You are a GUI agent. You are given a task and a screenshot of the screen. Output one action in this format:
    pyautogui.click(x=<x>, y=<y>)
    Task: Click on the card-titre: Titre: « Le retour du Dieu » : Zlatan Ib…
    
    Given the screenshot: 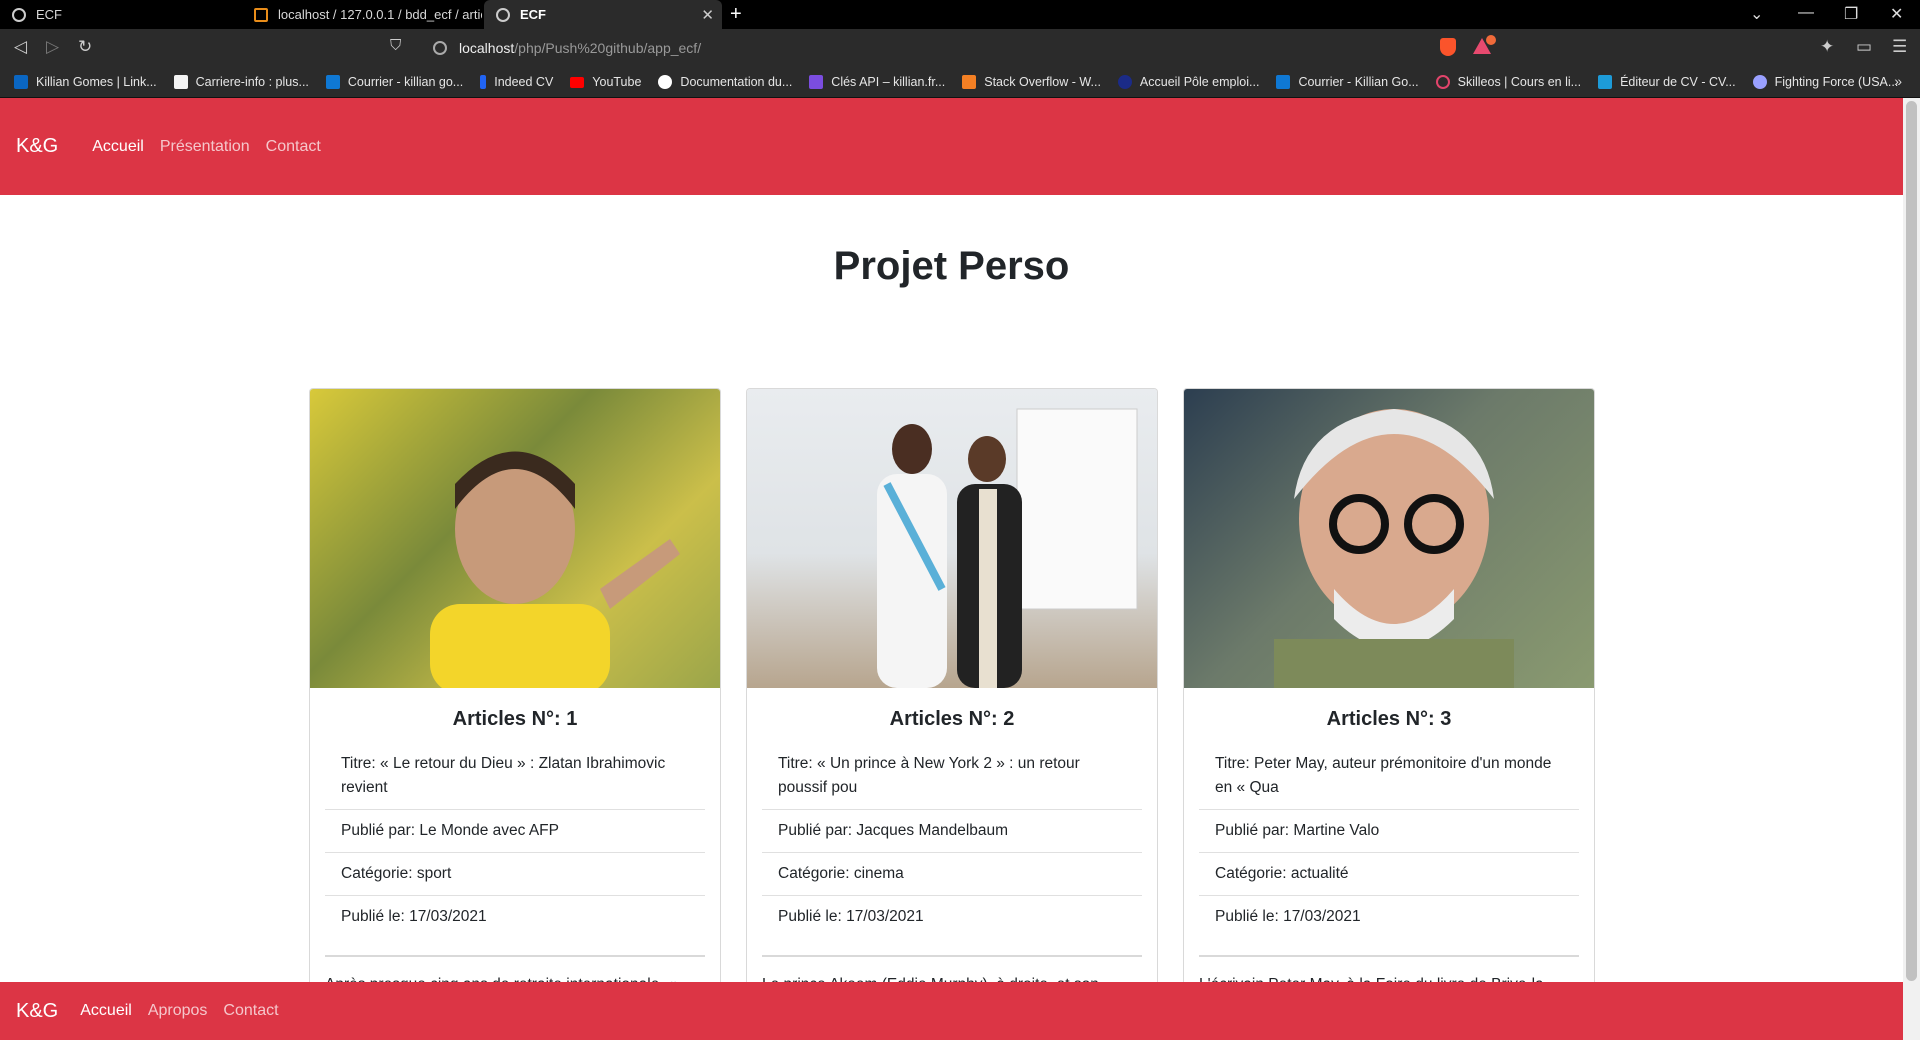 What is the action you would take?
    pyautogui.click(x=515, y=776)
    